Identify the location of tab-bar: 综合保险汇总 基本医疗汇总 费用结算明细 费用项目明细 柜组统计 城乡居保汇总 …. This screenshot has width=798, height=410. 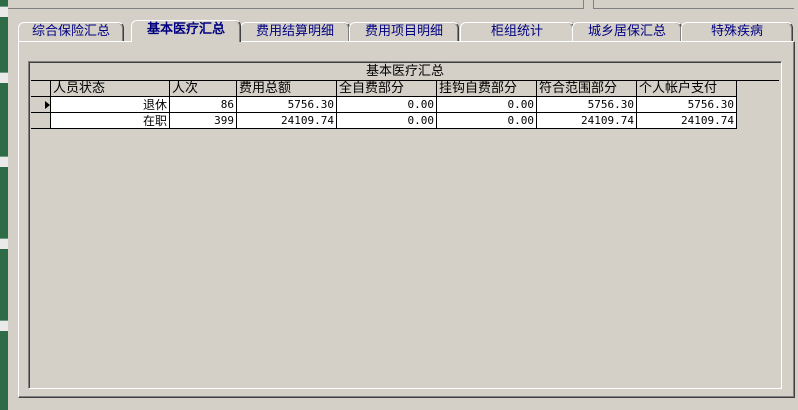
(408, 31).